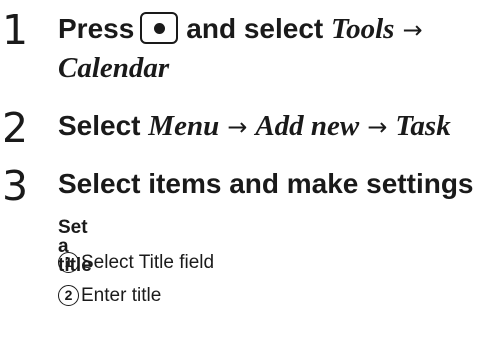  I want to click on menu-path-task: Task, so click(423, 126).